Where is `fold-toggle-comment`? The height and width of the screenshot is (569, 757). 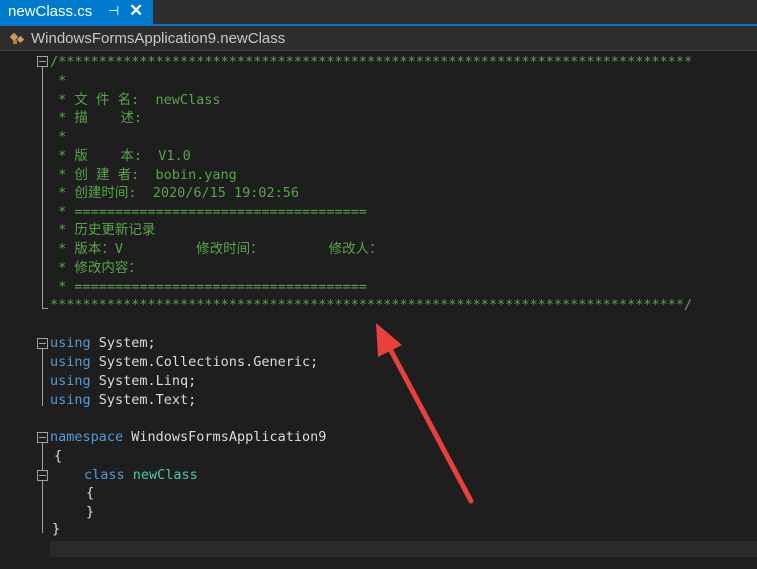 fold-toggle-comment is located at coordinates (42, 61).